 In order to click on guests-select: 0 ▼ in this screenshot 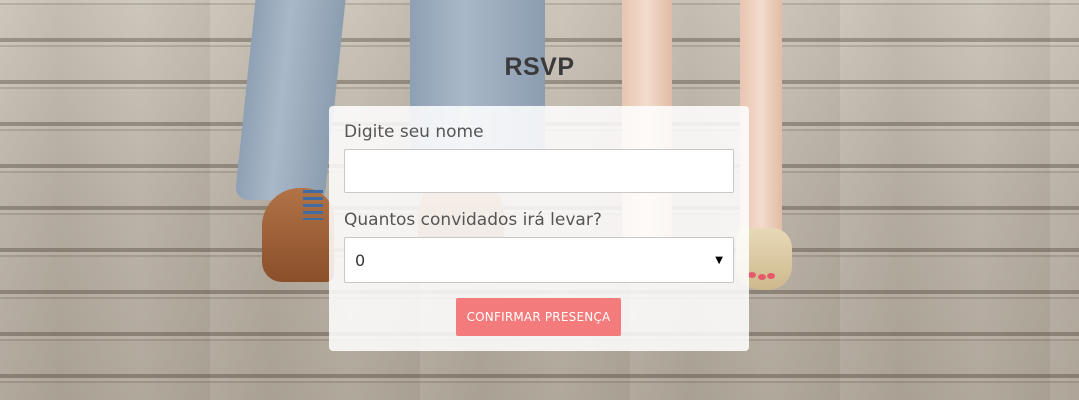, I will do `click(539, 260)`.